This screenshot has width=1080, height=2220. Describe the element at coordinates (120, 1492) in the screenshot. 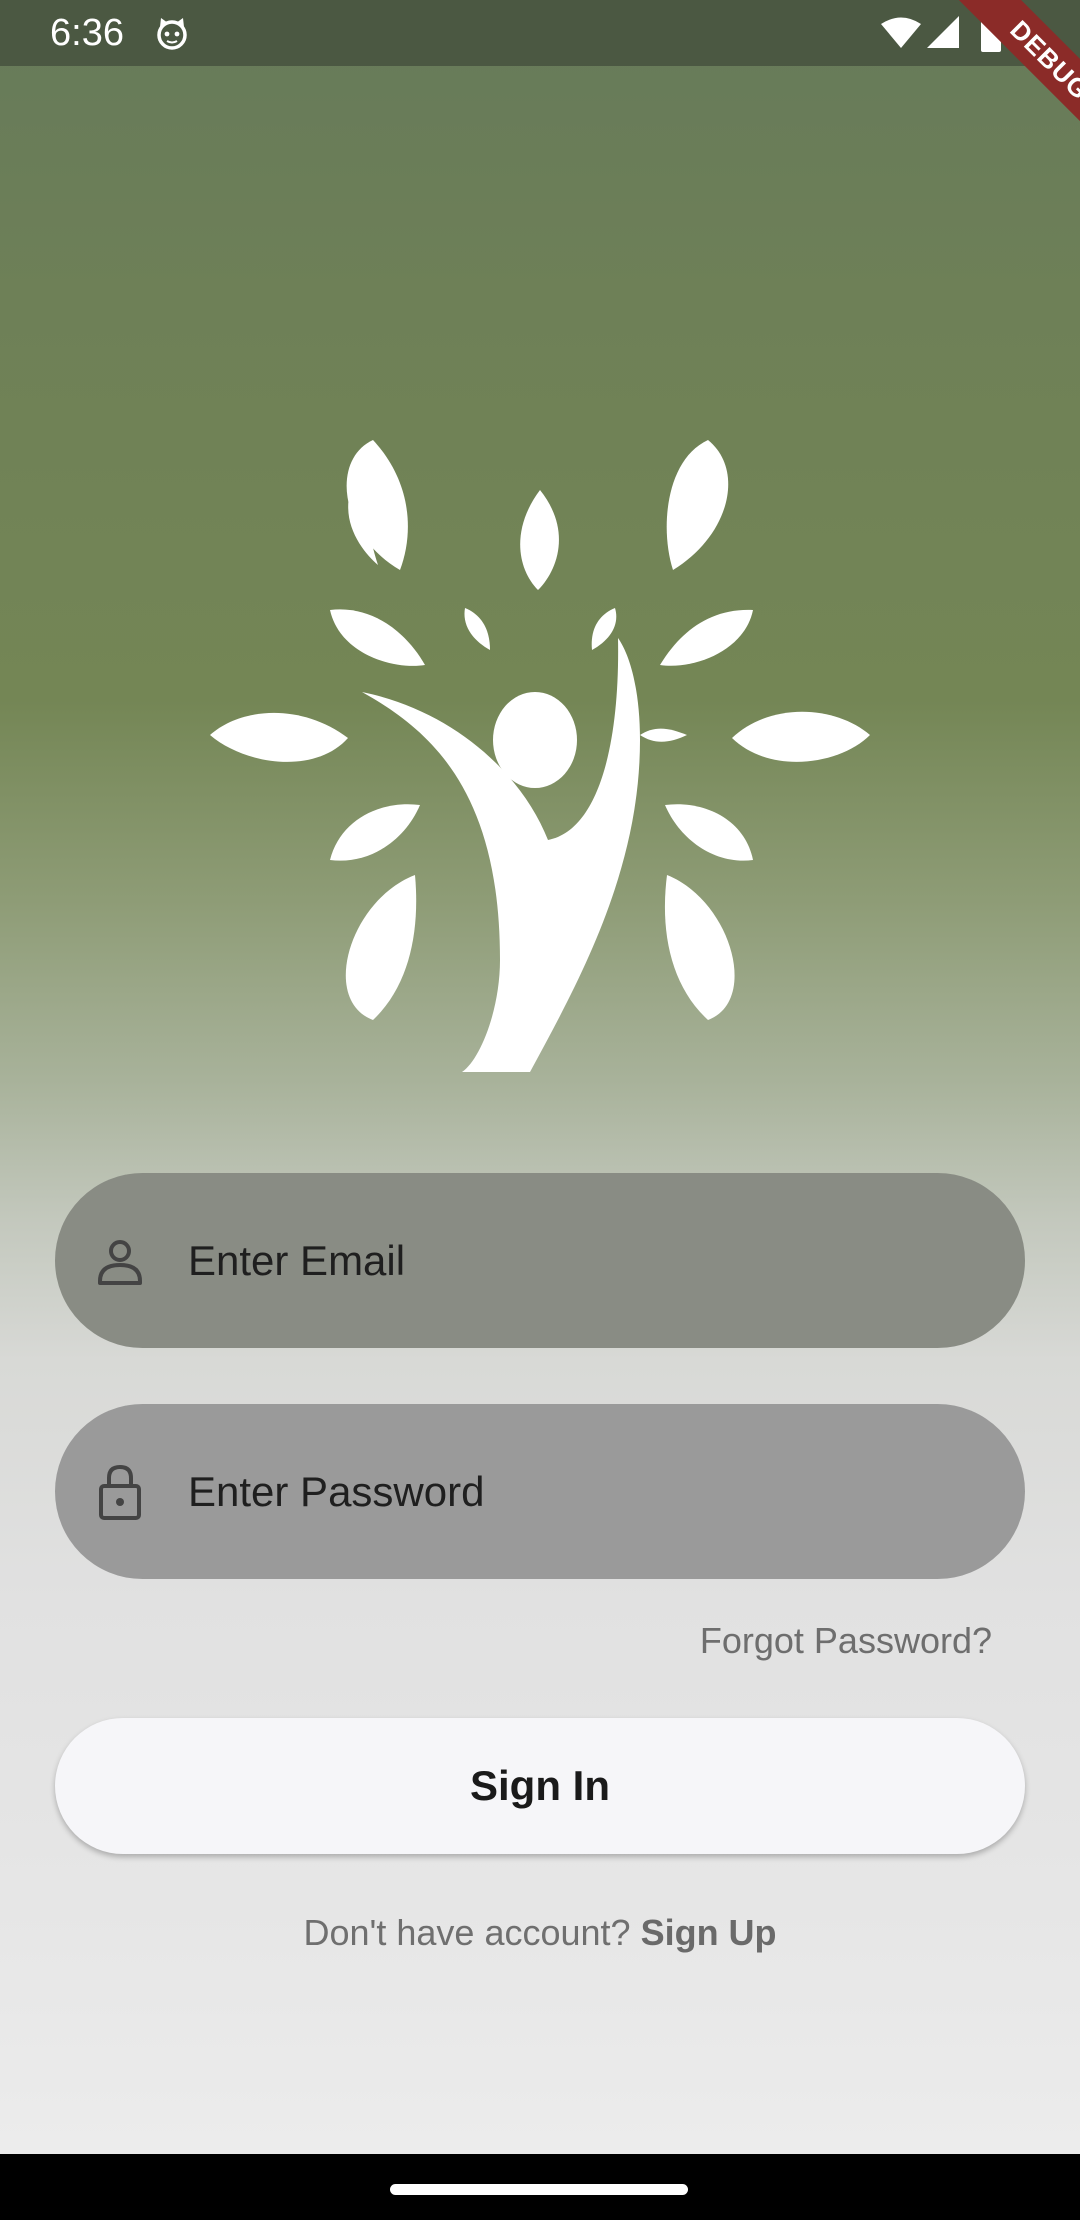

I see `lock-icon` at that location.